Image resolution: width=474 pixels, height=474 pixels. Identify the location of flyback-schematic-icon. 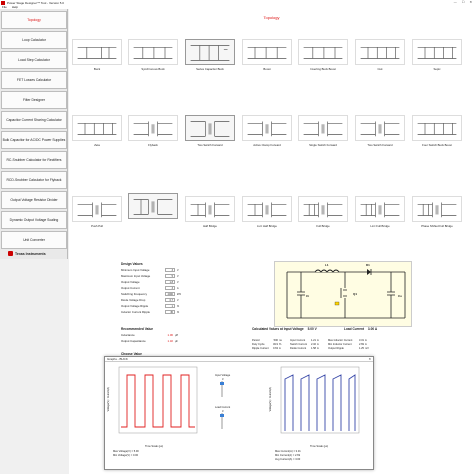
(153, 128).